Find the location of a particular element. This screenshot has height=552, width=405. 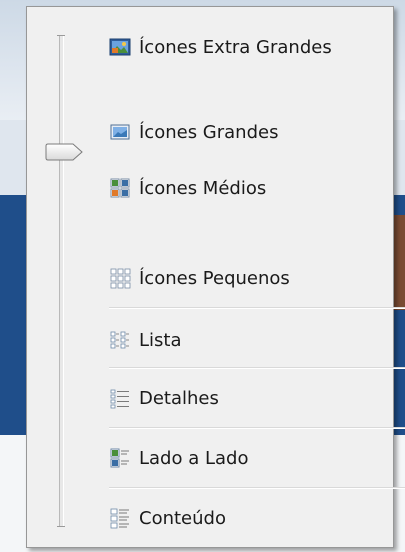

medium-icons-icon is located at coordinates (120, 188).